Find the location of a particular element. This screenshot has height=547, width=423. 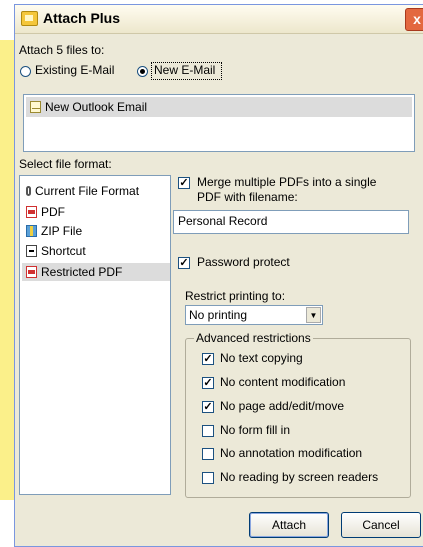

pdf-filename-input: Personal Record is located at coordinates (291, 222).